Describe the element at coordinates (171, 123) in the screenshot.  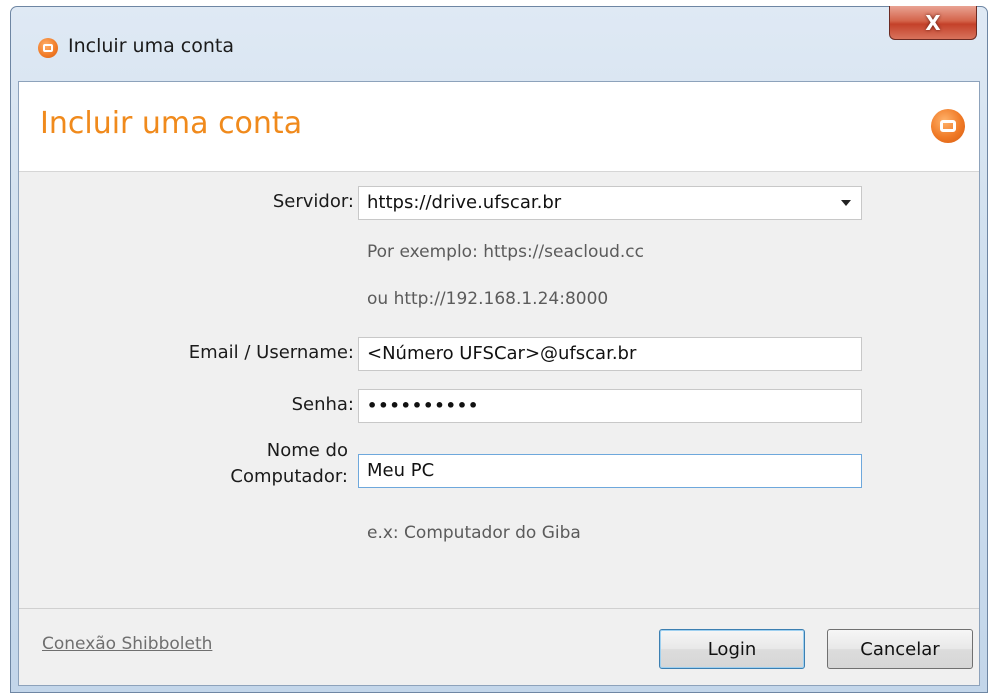
I see `dialog-heading: Incluir uma conta` at that location.